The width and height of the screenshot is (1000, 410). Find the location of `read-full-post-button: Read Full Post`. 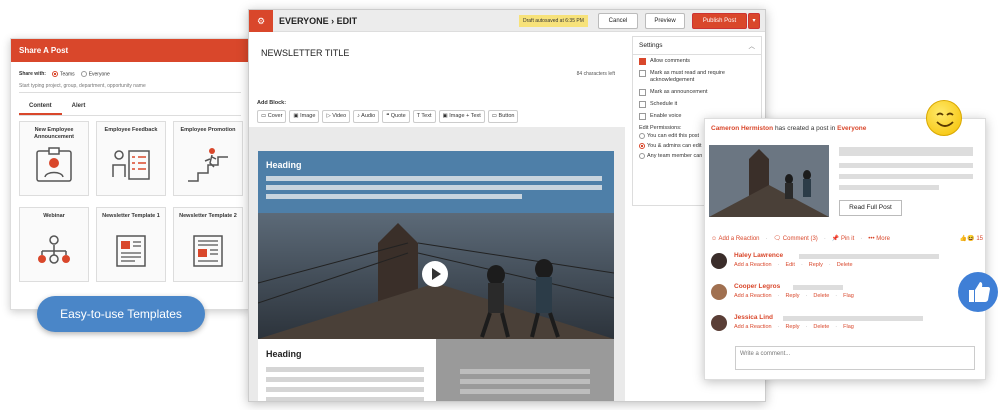

read-full-post-button: Read Full Post is located at coordinates (870, 208).